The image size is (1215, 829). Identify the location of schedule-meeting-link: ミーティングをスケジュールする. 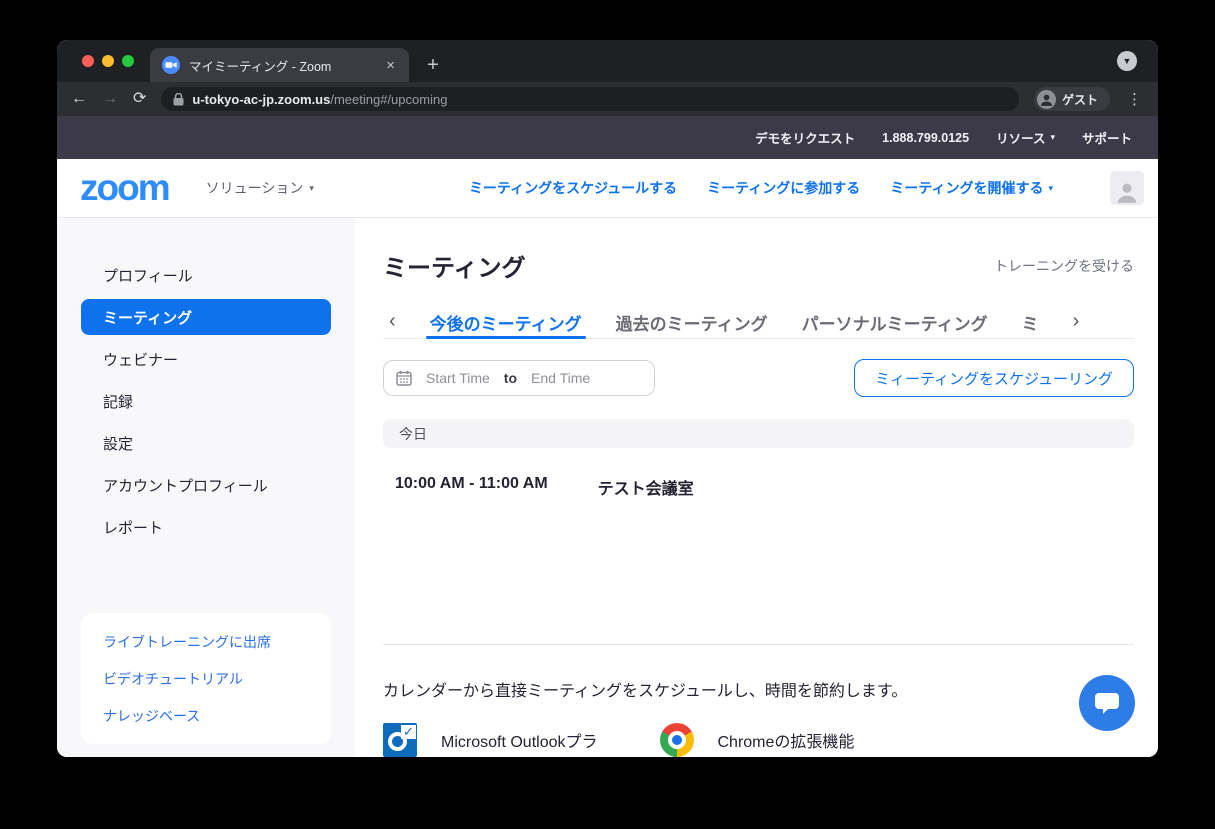
(573, 188).